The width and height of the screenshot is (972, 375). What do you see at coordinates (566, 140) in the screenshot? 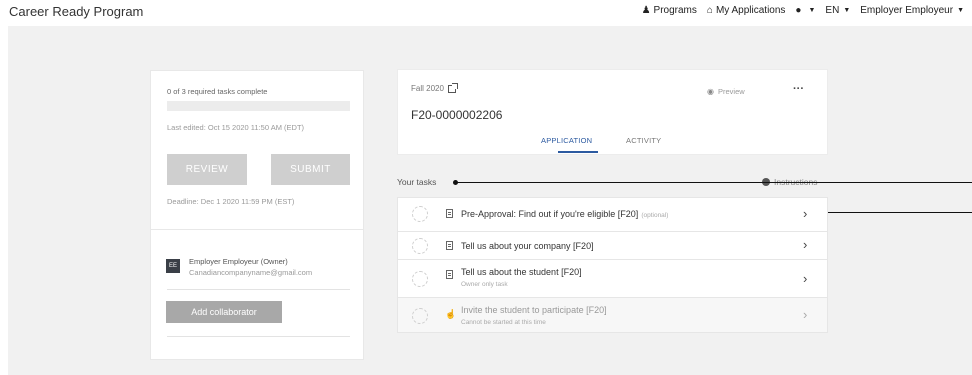
I see `tab-application: APPLICATION` at bounding box center [566, 140].